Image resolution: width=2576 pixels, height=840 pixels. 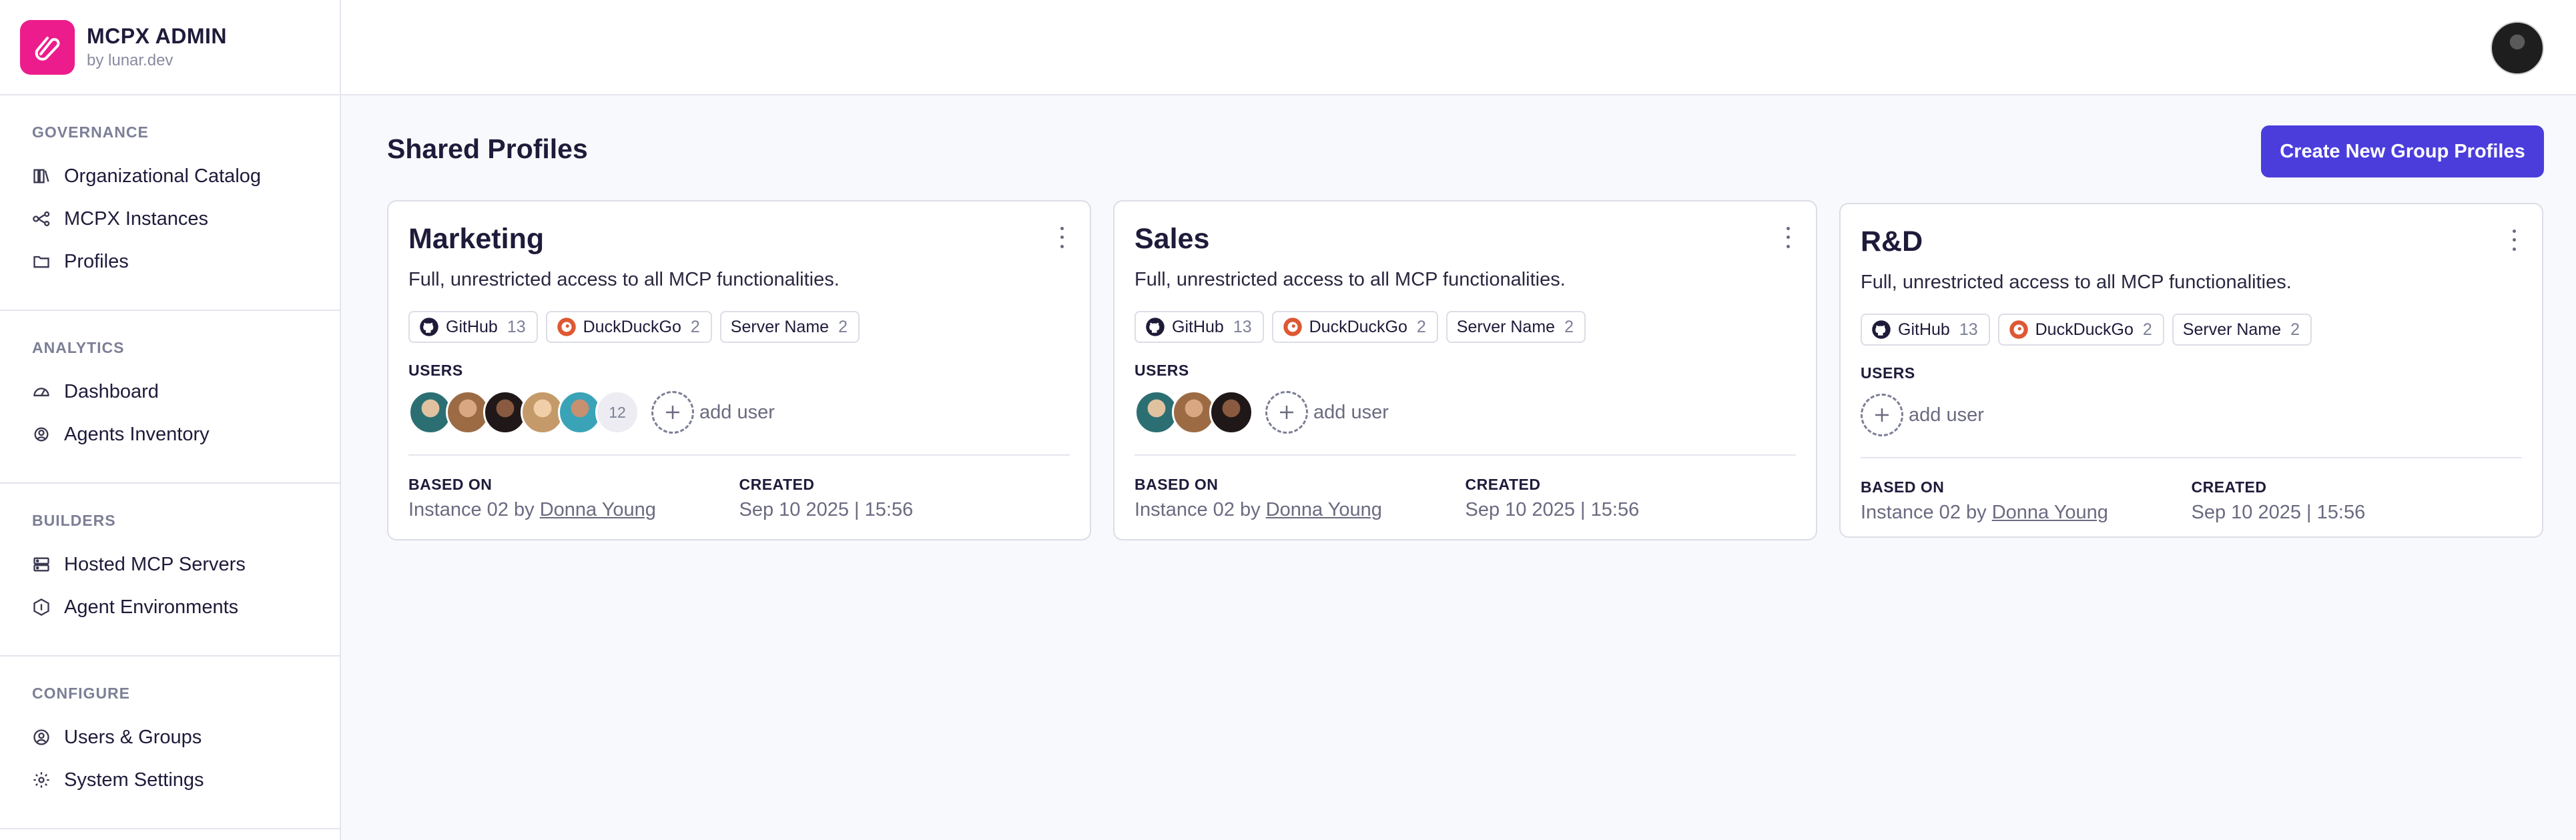 What do you see at coordinates (151, 607) in the screenshot?
I see `sidebar-item-label: Agent Environments` at bounding box center [151, 607].